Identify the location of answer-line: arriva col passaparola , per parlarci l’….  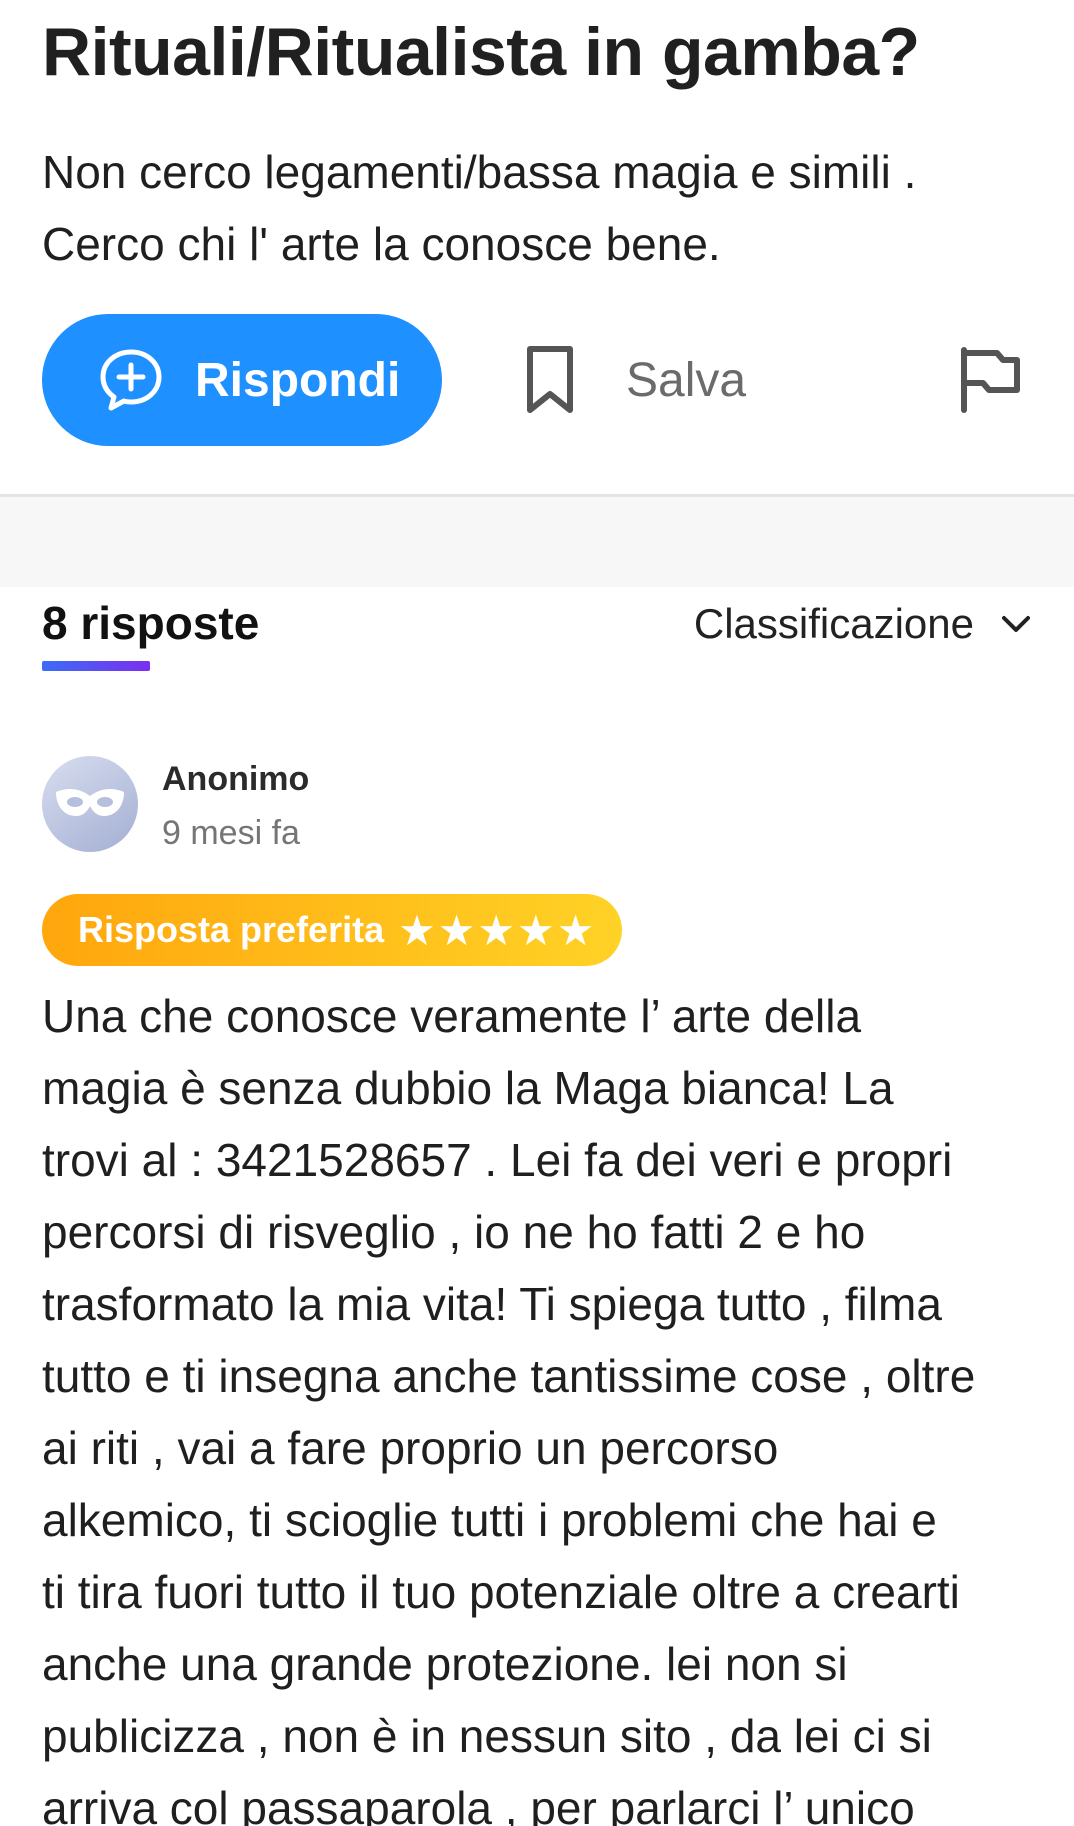
(478, 1804).